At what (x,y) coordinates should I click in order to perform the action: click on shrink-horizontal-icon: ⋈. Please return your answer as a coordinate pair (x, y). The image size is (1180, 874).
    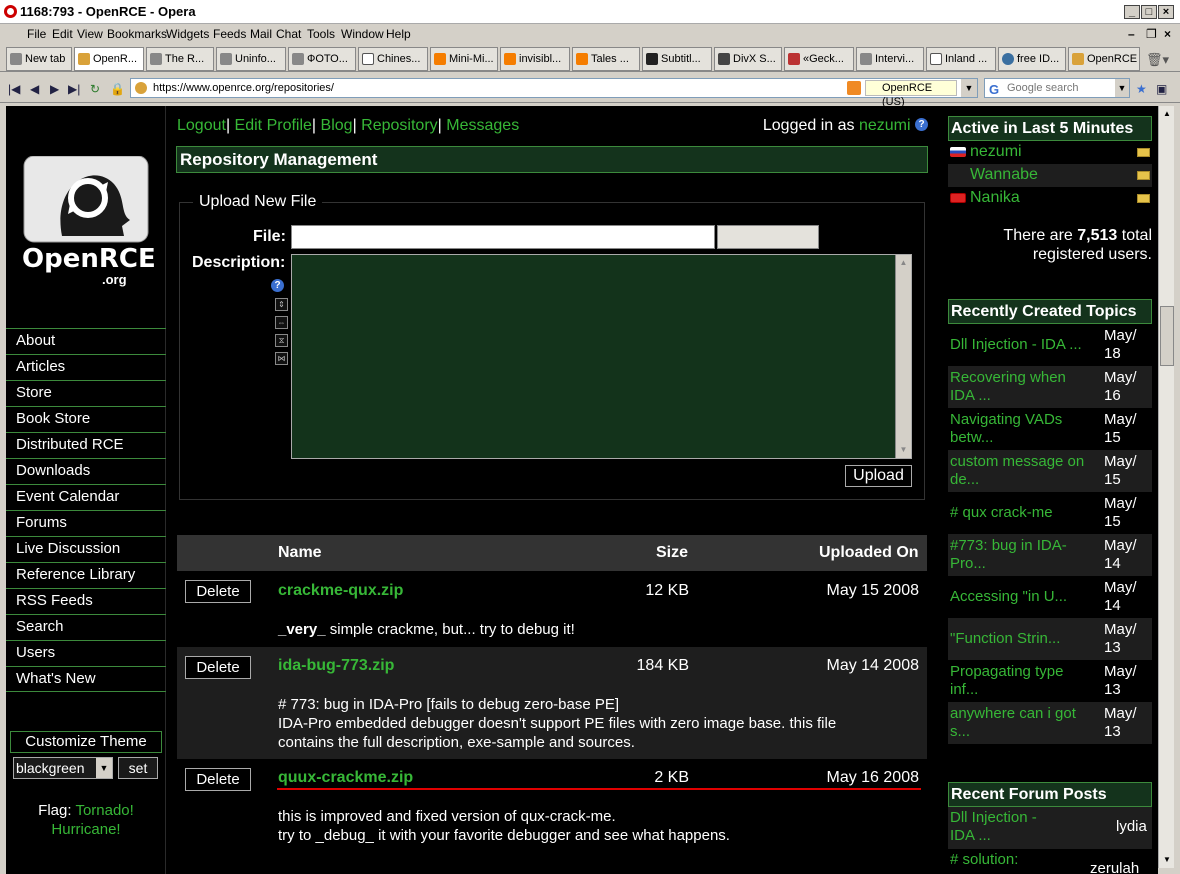
    Looking at the image, I should click on (281, 358).